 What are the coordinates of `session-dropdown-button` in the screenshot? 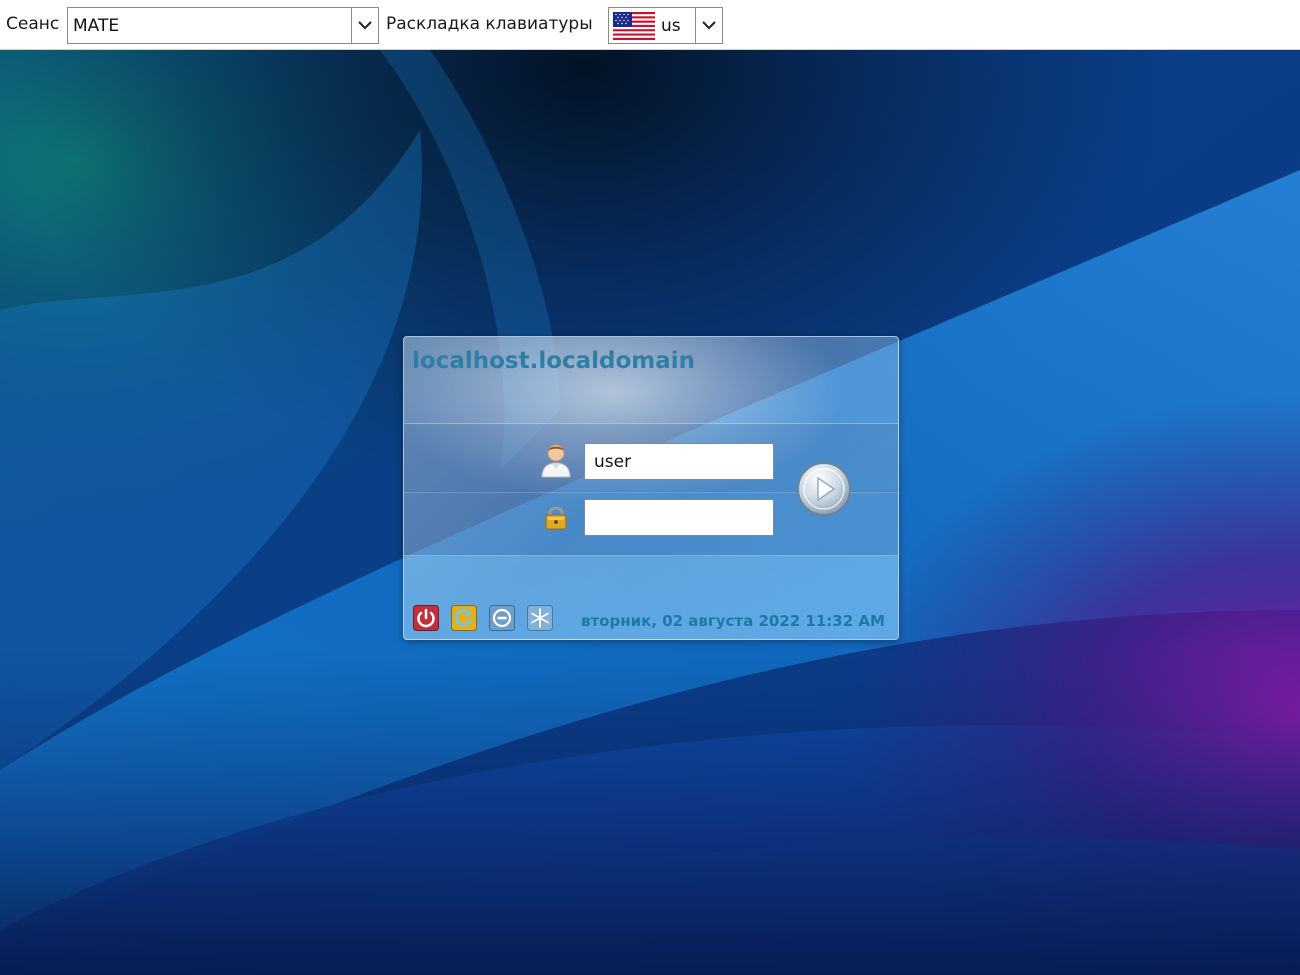 It's located at (364, 25).